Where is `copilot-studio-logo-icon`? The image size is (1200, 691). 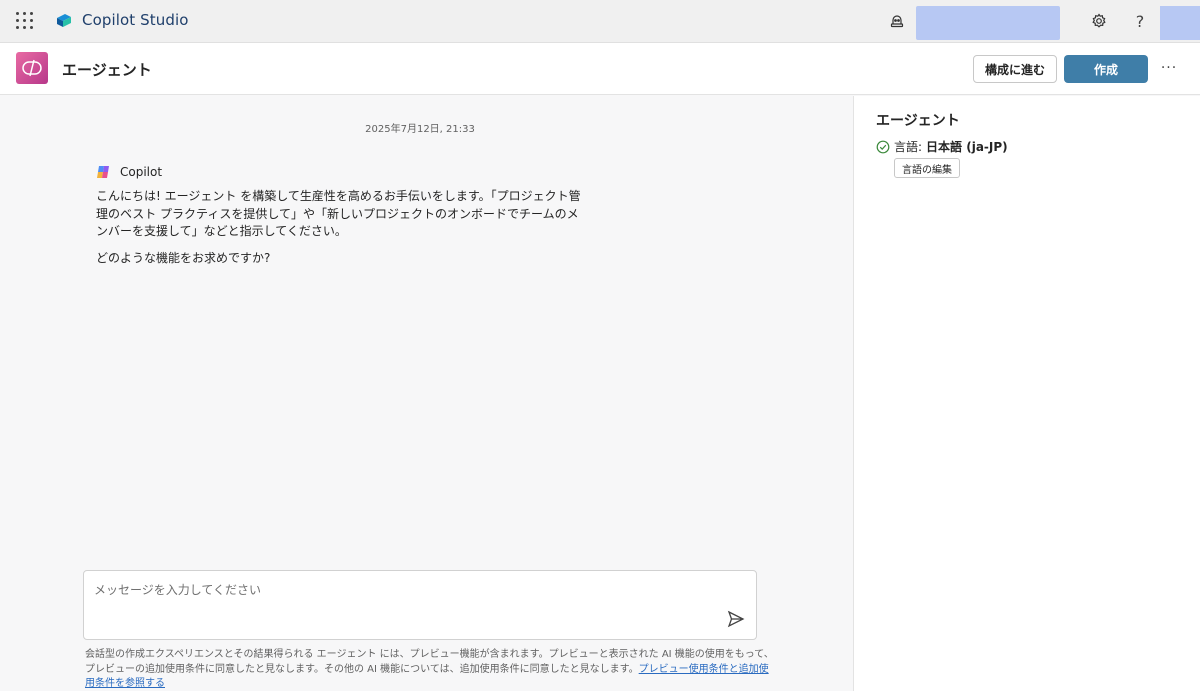
copilot-studio-logo-icon is located at coordinates (64, 20).